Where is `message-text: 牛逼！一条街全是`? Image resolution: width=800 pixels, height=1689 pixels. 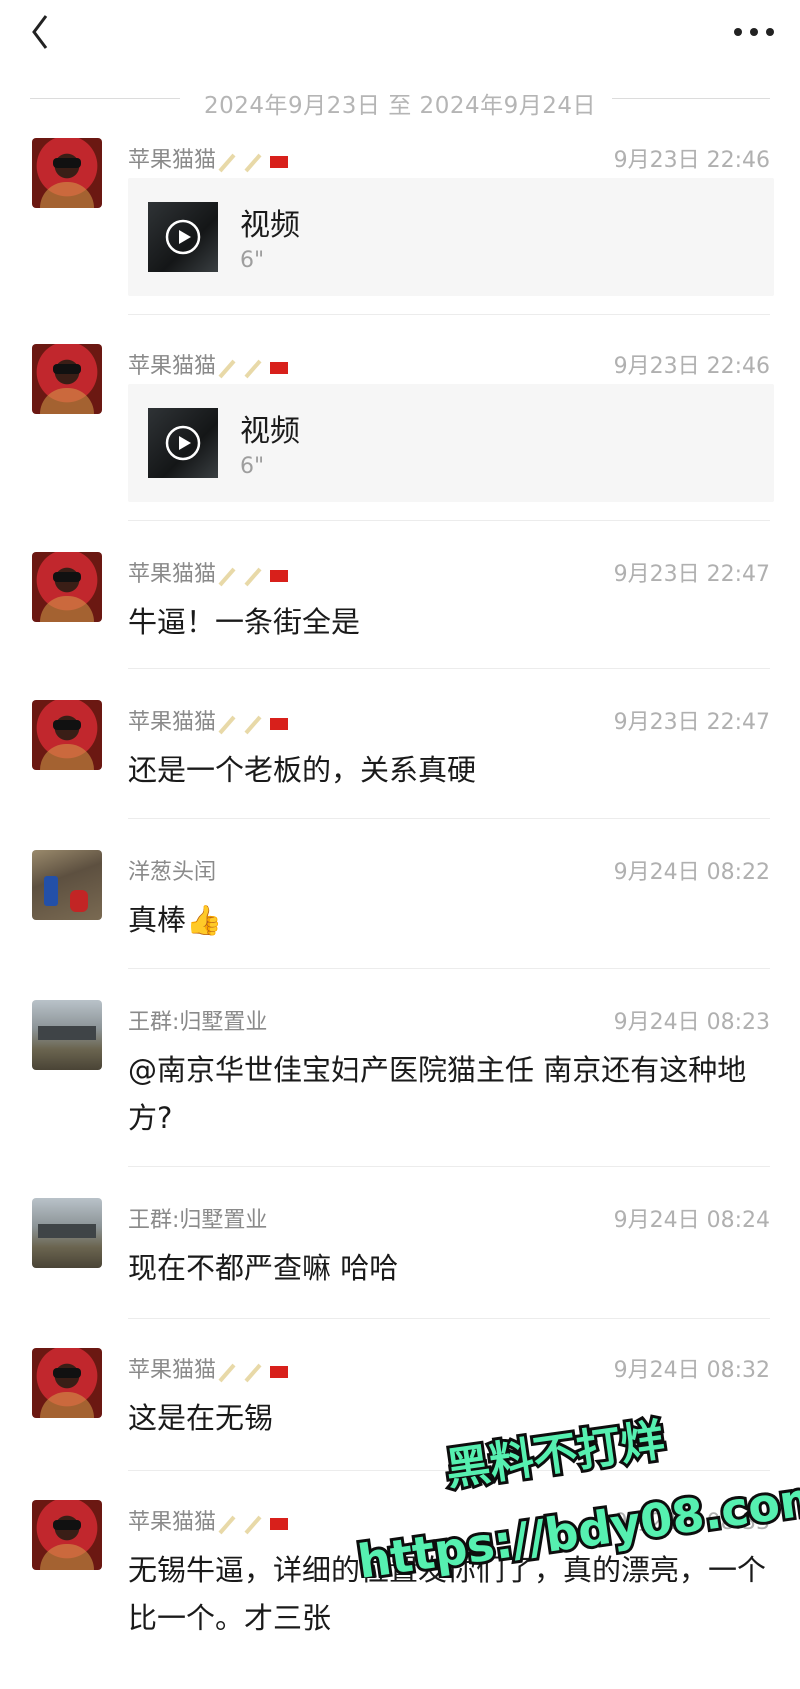 message-text: 牛逼！一条街全是 is located at coordinates (244, 622).